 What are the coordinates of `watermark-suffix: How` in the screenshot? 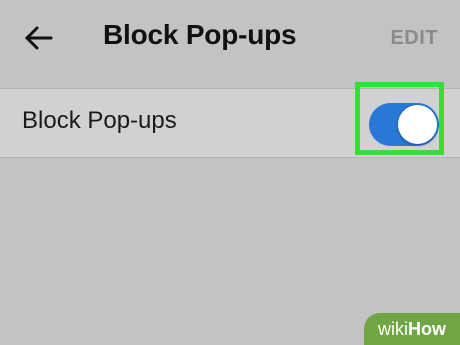 It's located at (427, 328).